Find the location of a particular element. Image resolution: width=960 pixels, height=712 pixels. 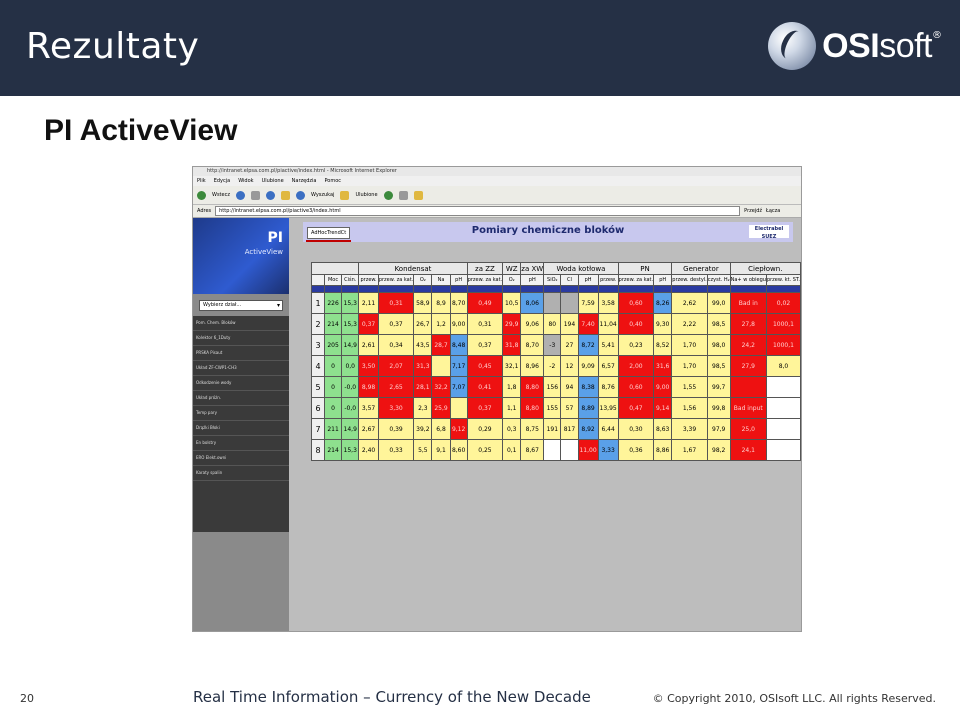

table-cell: 0,60 is located at coordinates (636, 387).